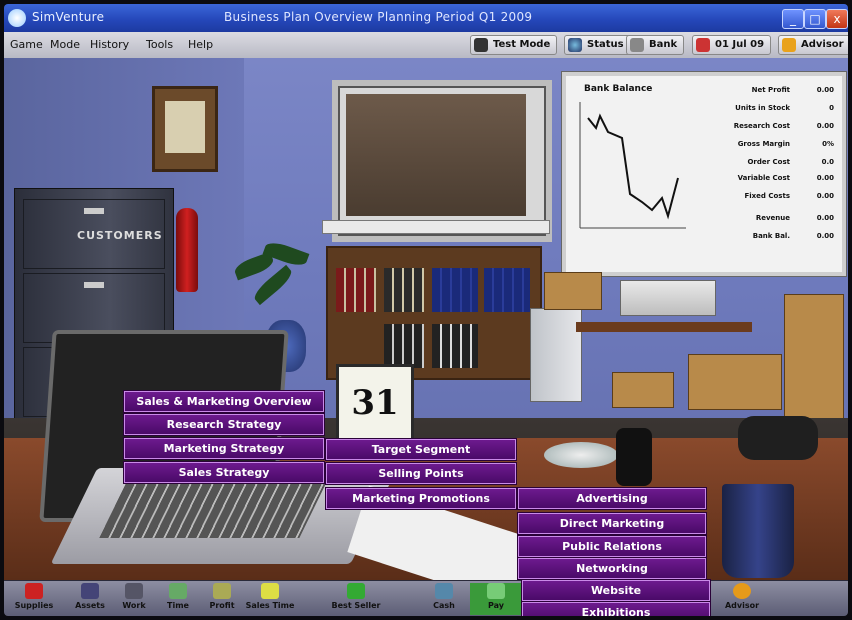 The width and height of the screenshot is (852, 620). Describe the element at coordinates (224, 401) in the screenshot. I see `menu-sales-marketing-overview: Sales & Marketing Overview` at that location.